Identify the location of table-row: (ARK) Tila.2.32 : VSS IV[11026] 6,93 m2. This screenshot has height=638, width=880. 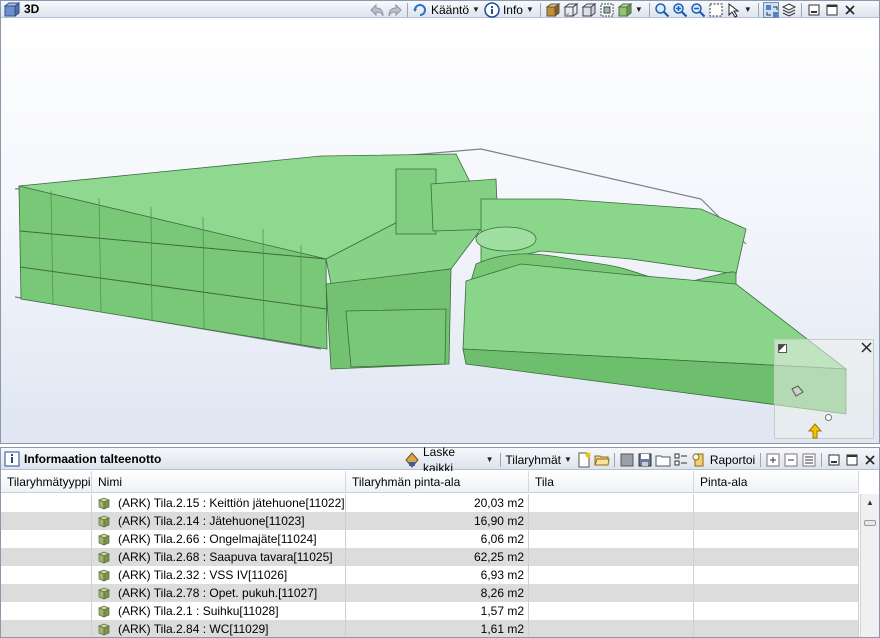
(430, 575).